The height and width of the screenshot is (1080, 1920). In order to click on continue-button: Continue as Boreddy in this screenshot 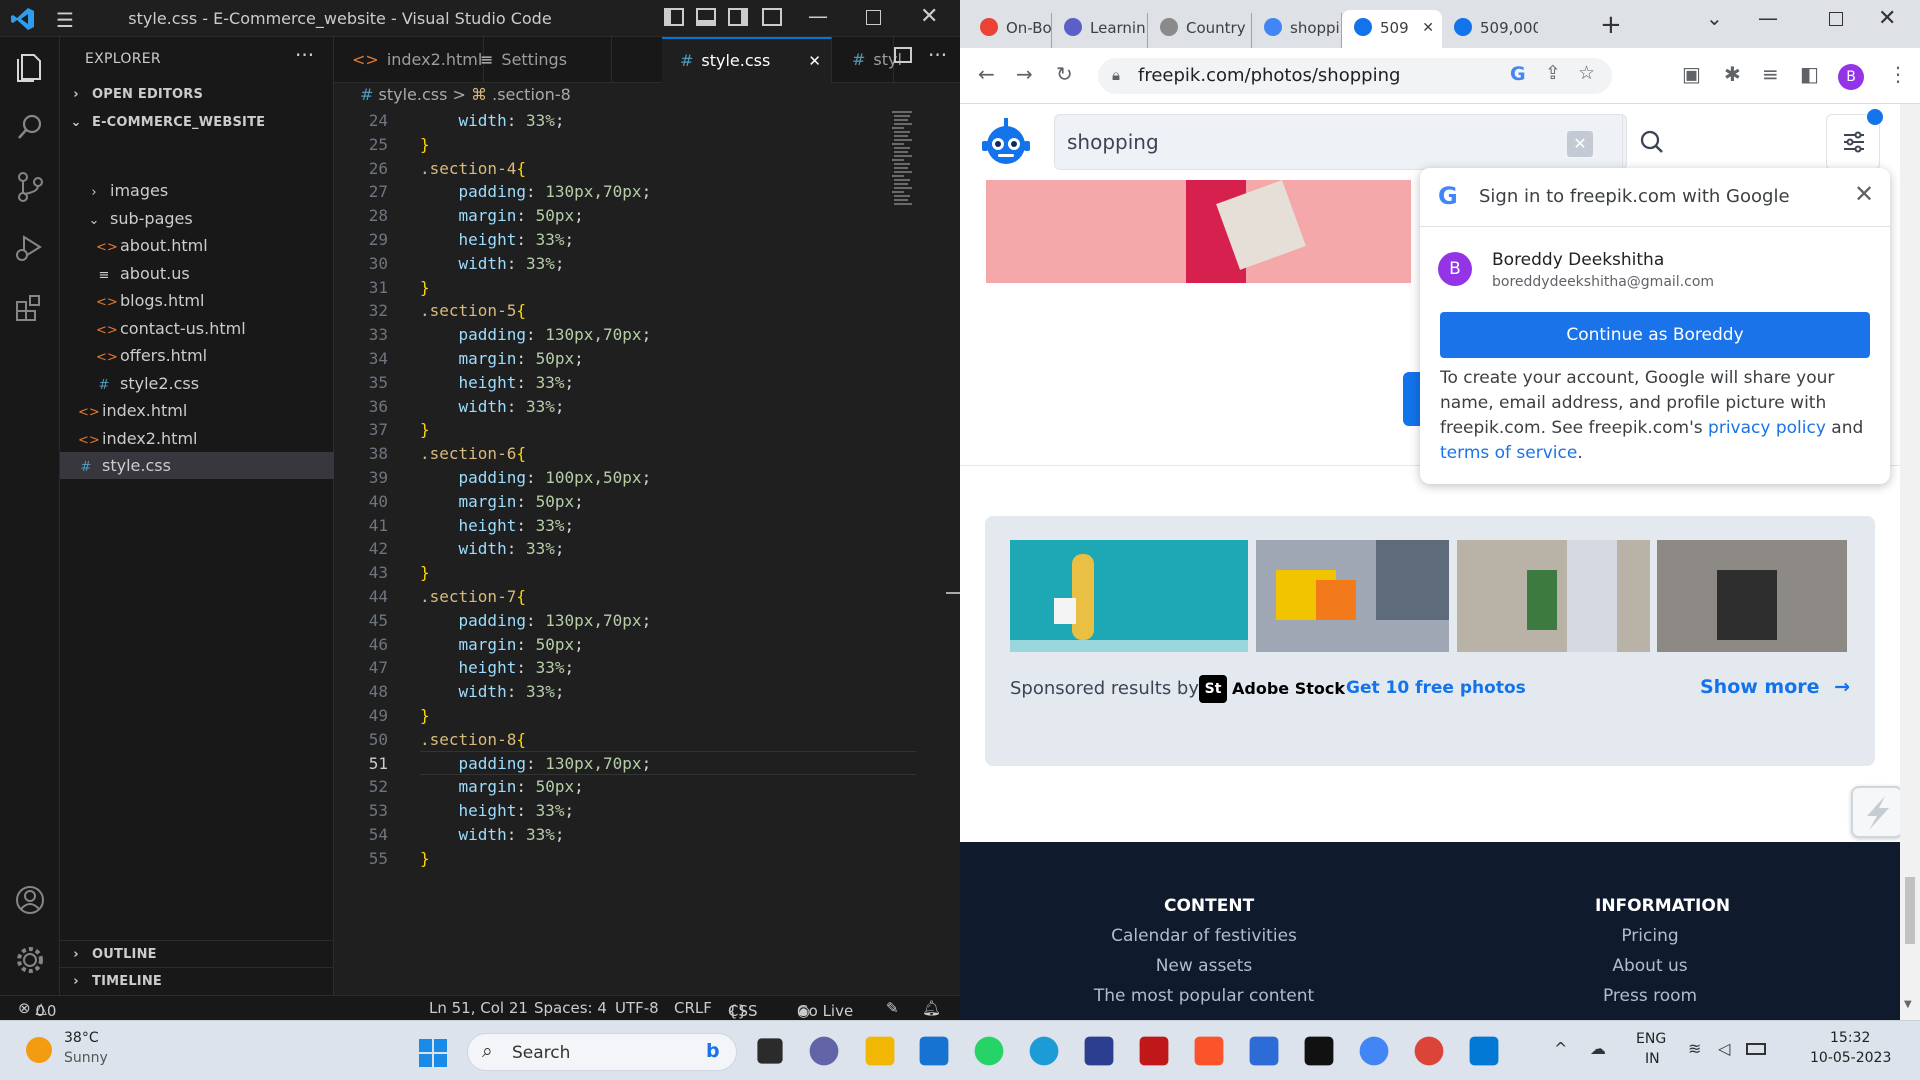, I will do `click(1655, 335)`.